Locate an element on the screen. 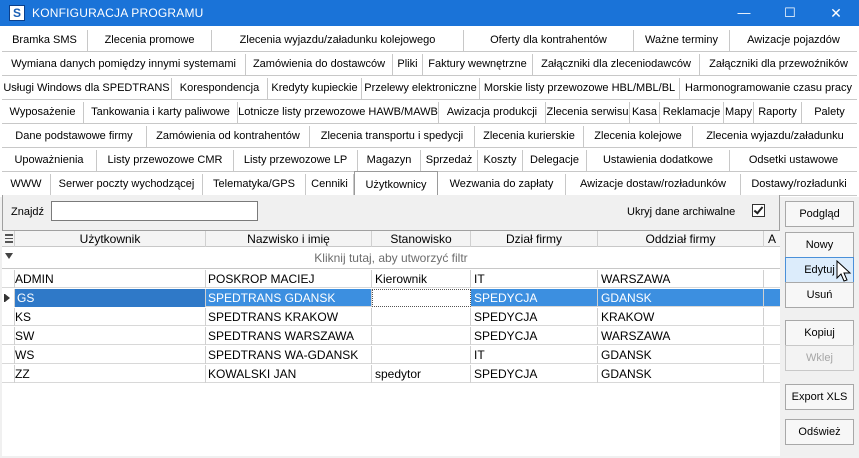  tab: Faktury wewnętrzne is located at coordinates (478, 64).